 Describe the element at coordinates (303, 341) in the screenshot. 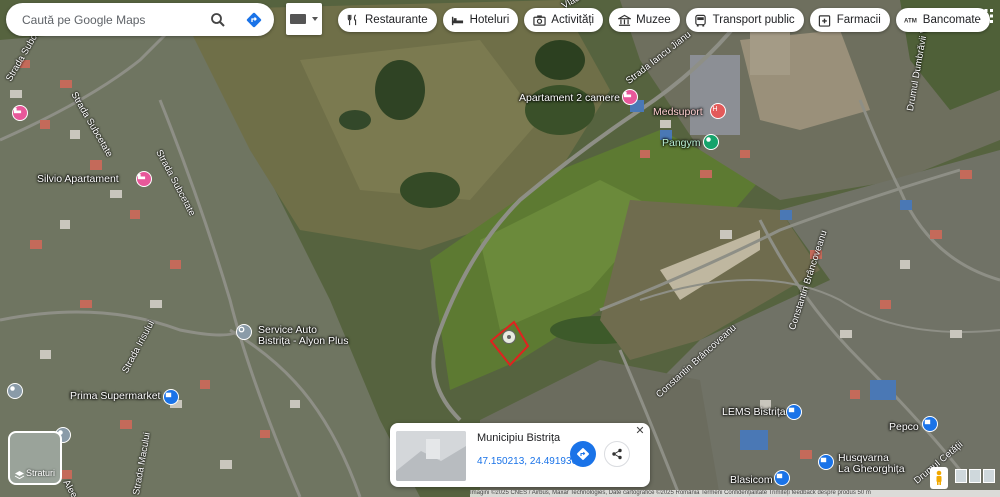

I see `poi-label-service-auto-2: Bistrița - Alyon Plus` at that location.